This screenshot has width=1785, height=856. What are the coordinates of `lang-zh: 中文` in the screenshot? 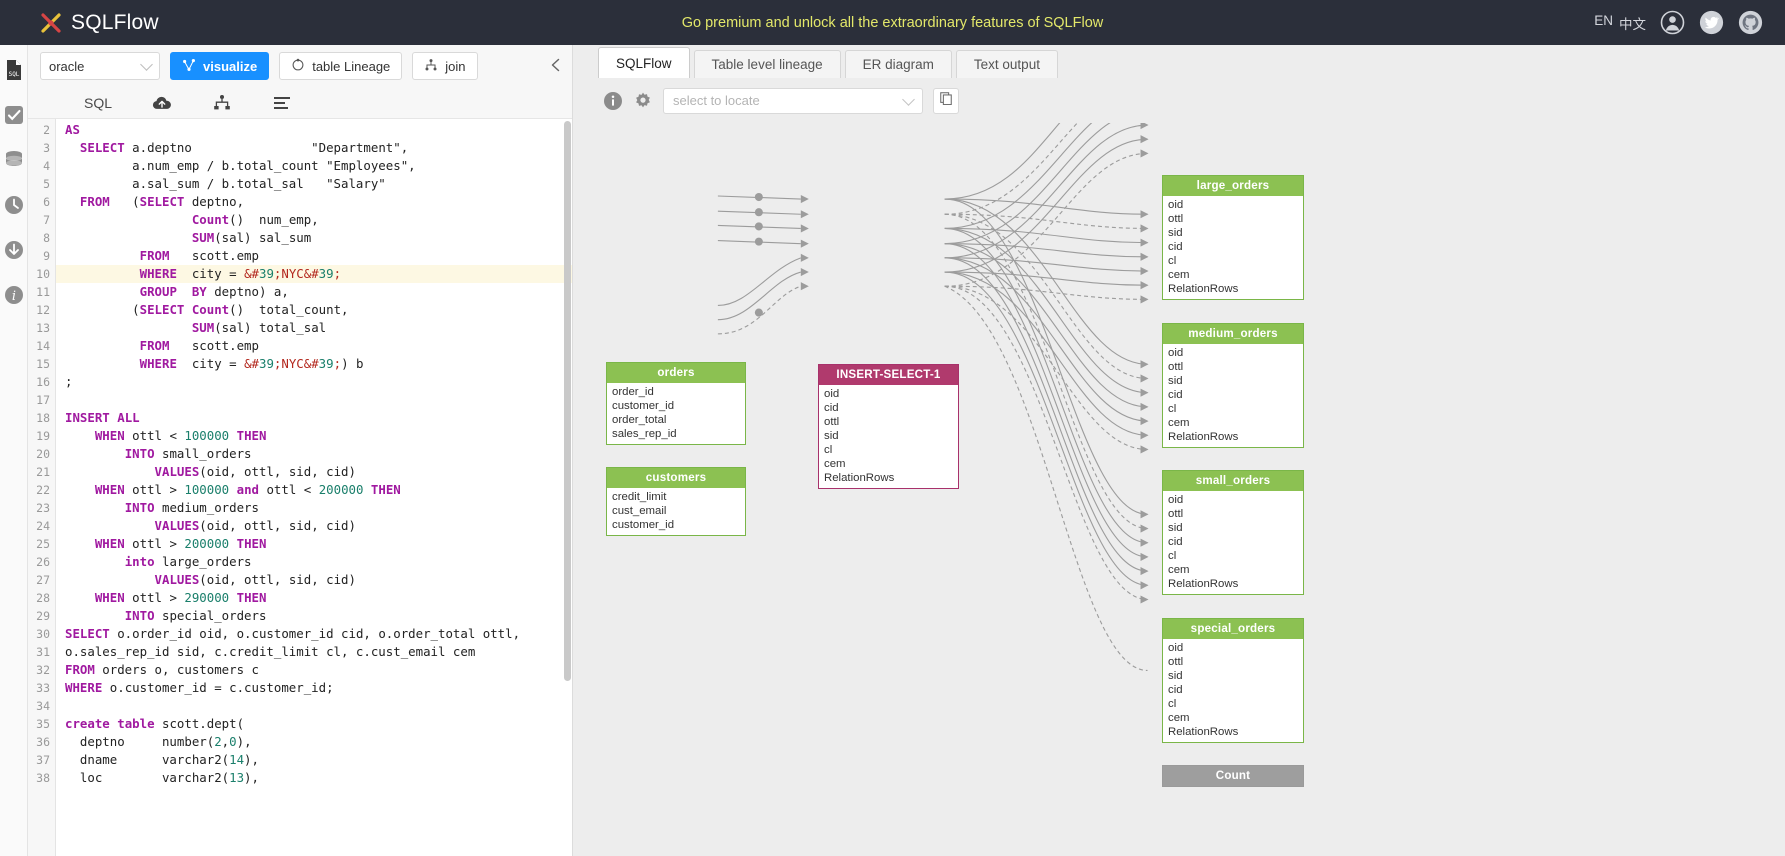 It's located at (1632, 23).